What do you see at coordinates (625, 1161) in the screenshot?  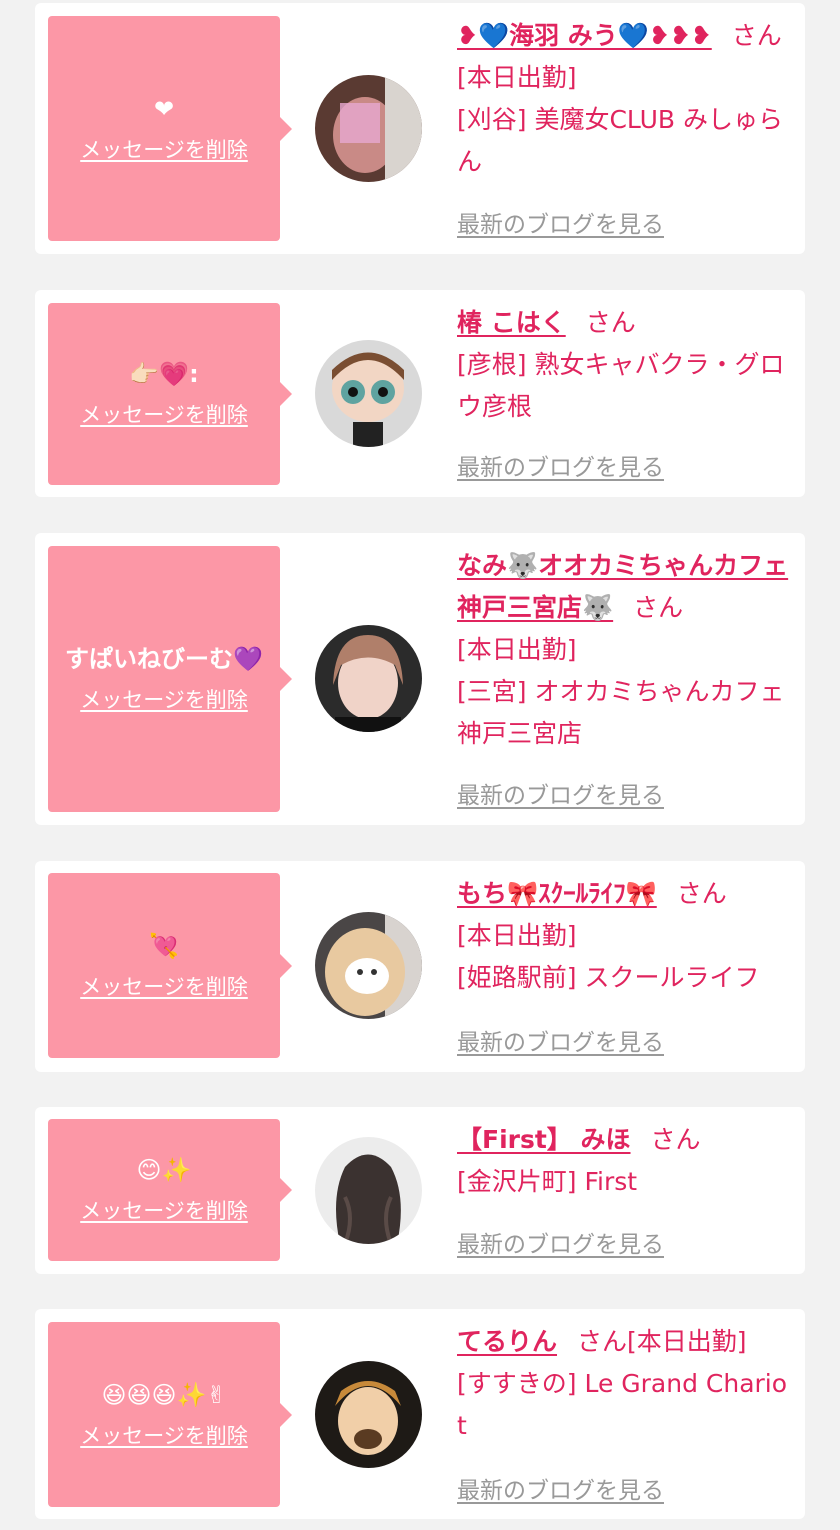 I see `girl-info: 【First】 みほ さん [金沢片町] First` at bounding box center [625, 1161].